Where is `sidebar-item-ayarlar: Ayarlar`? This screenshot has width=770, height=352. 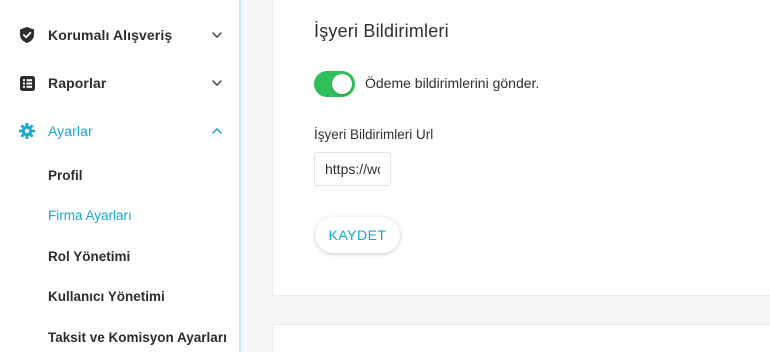 sidebar-item-ayarlar: Ayarlar is located at coordinates (119, 131).